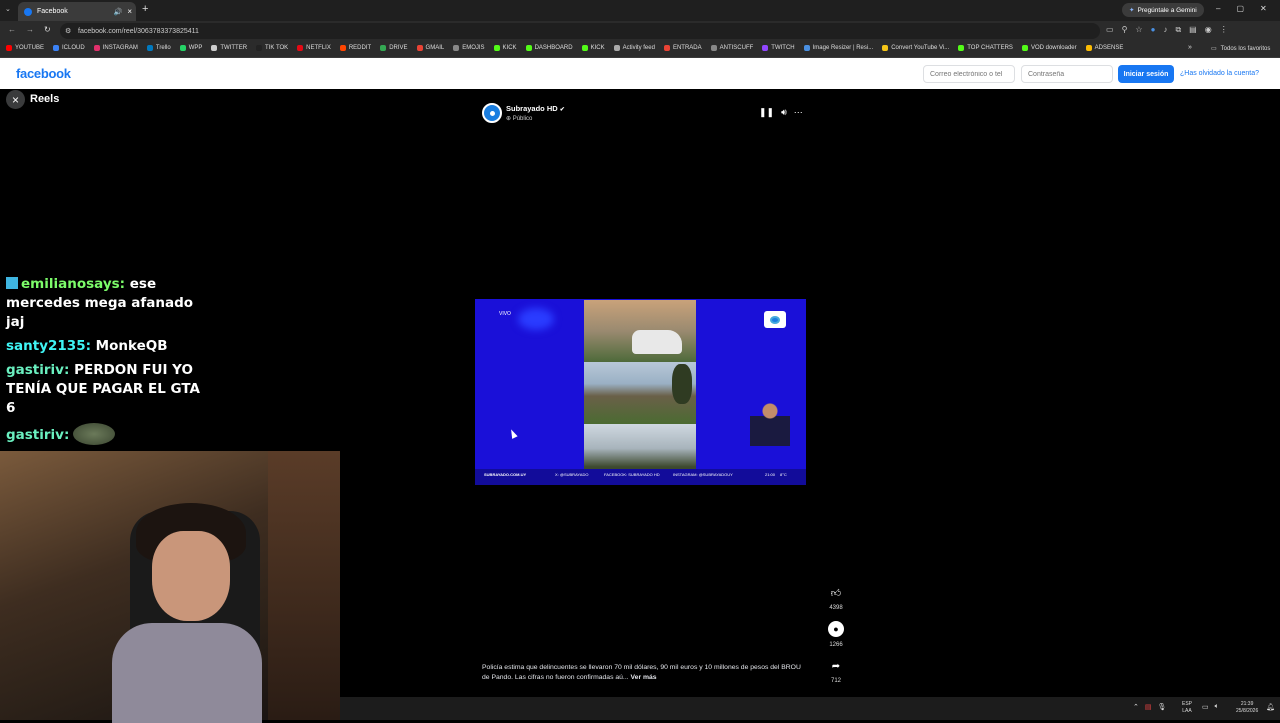  I want to click on bookmark-item: TWITCH, so click(778, 48).